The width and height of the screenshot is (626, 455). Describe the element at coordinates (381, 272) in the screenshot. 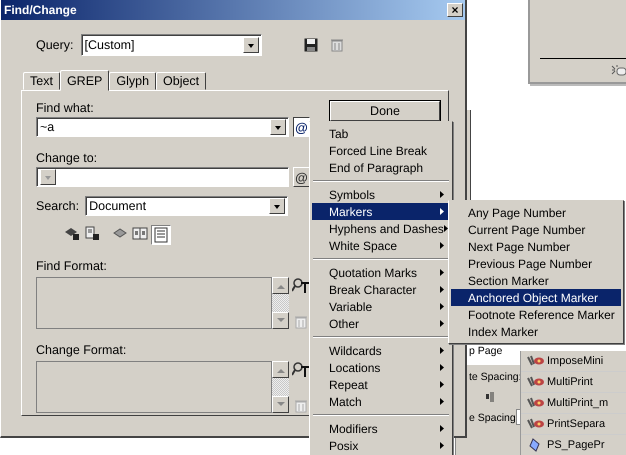

I see `menu-item: Quotation Marks` at that location.